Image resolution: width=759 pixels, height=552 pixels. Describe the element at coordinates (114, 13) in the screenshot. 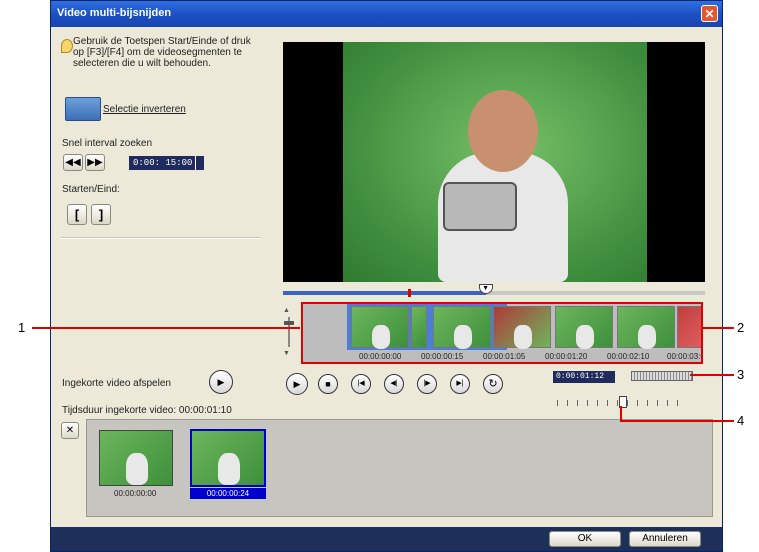

I see `window-title: Video multi-bijsnijden` at that location.